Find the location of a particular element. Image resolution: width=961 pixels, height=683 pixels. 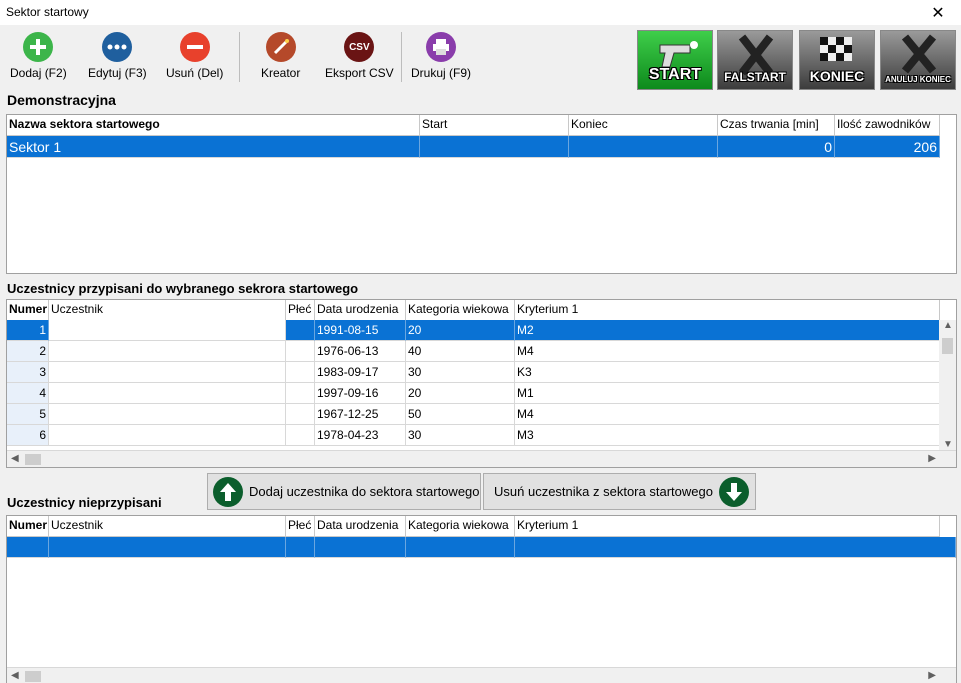

table-row: 1 1991-08-15 20 M2 is located at coordinates (473, 330).